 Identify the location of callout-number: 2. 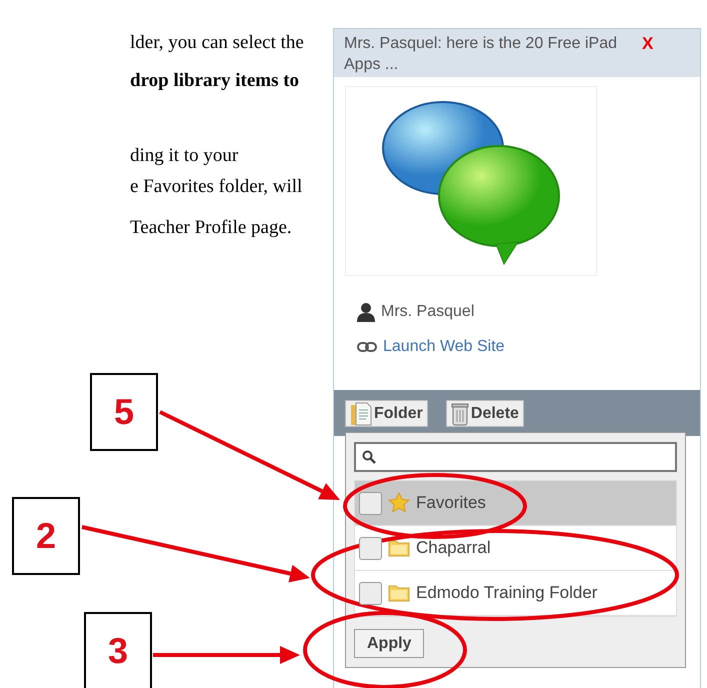
(46, 536).